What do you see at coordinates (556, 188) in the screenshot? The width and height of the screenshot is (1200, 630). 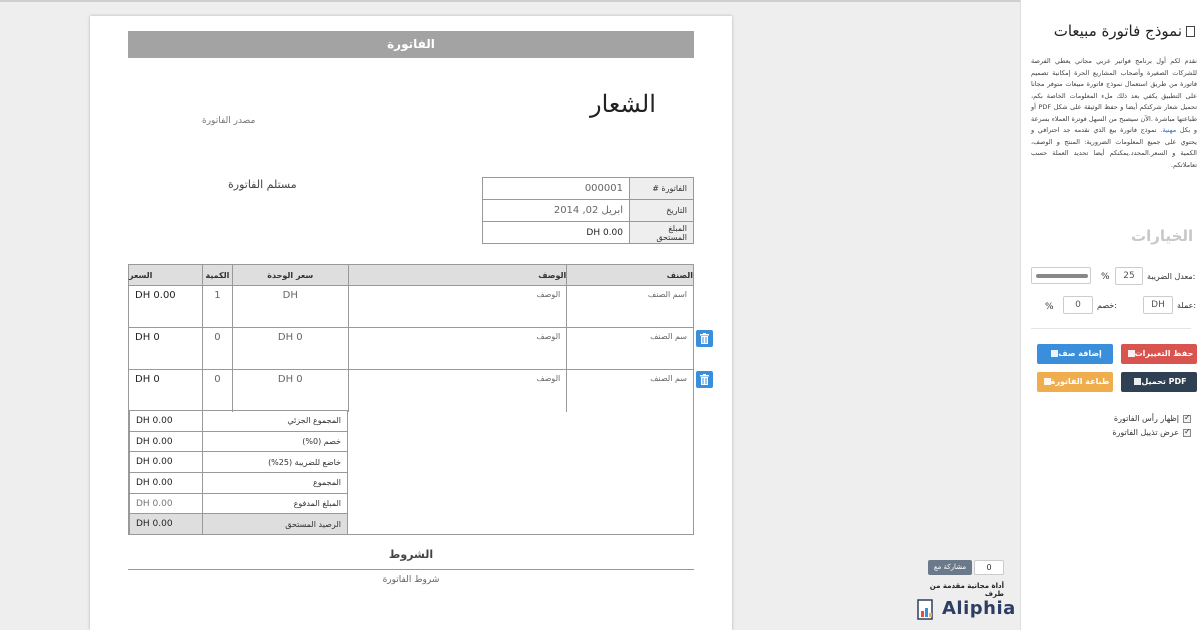 I see `invoice-number-field: 000001` at bounding box center [556, 188].